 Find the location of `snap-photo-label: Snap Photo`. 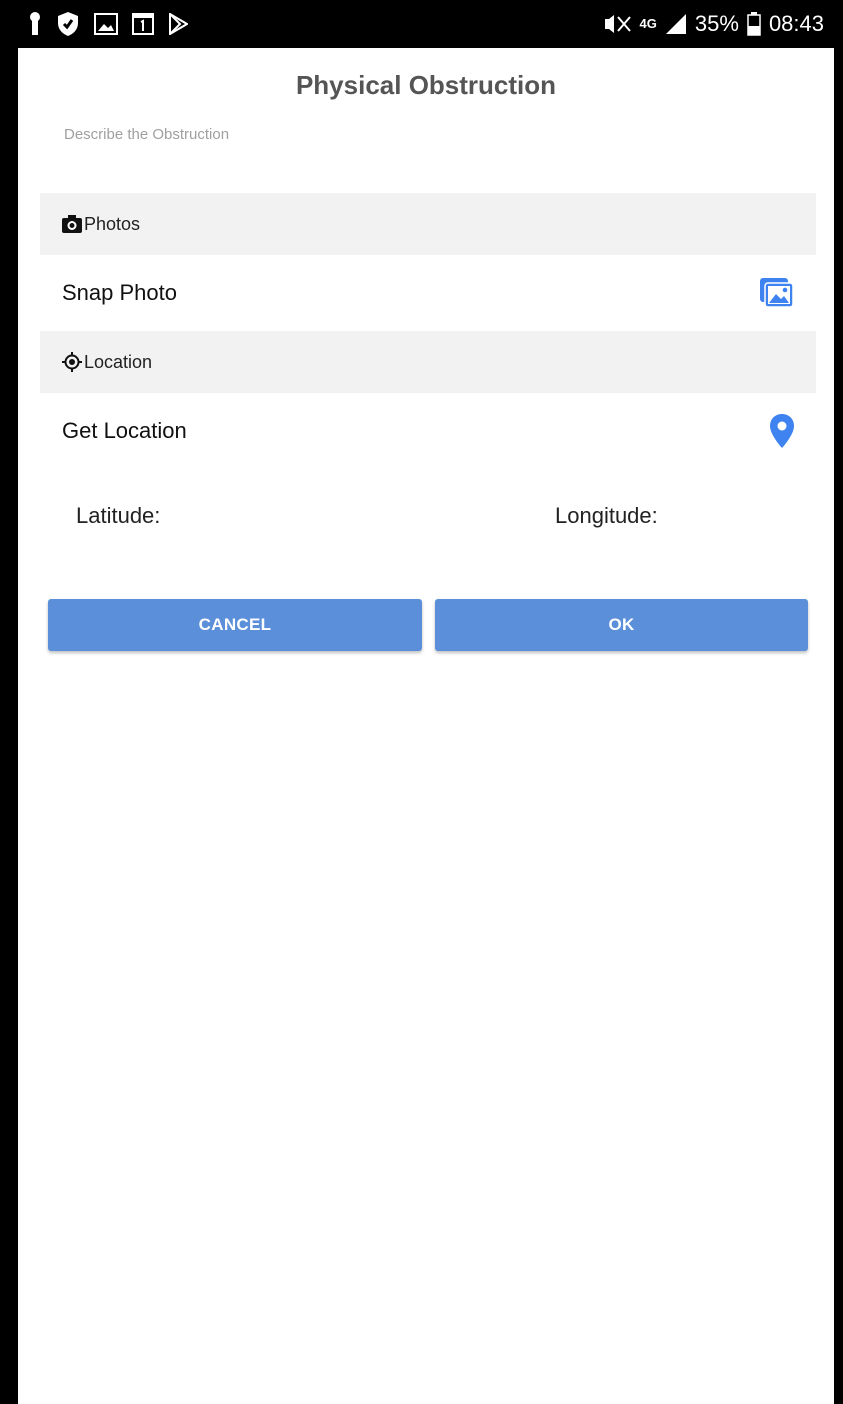

snap-photo-label: Snap Photo is located at coordinates (119, 292).